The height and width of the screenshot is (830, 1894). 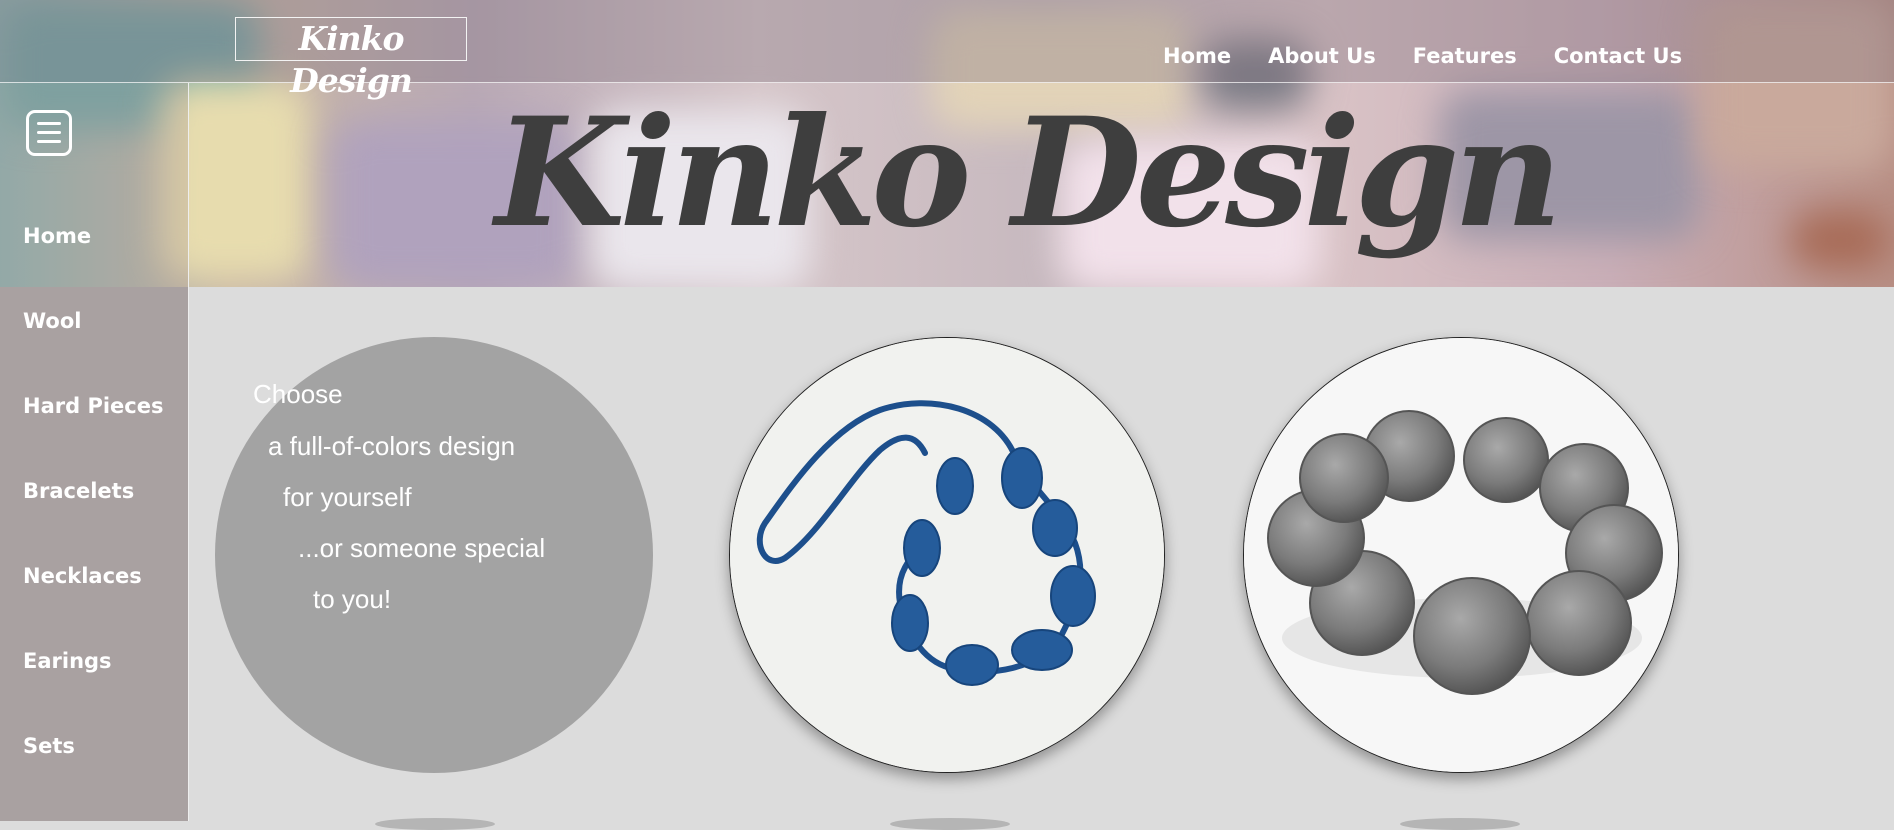 What do you see at coordinates (352, 599) in the screenshot?
I see `intro-line: to you!` at bounding box center [352, 599].